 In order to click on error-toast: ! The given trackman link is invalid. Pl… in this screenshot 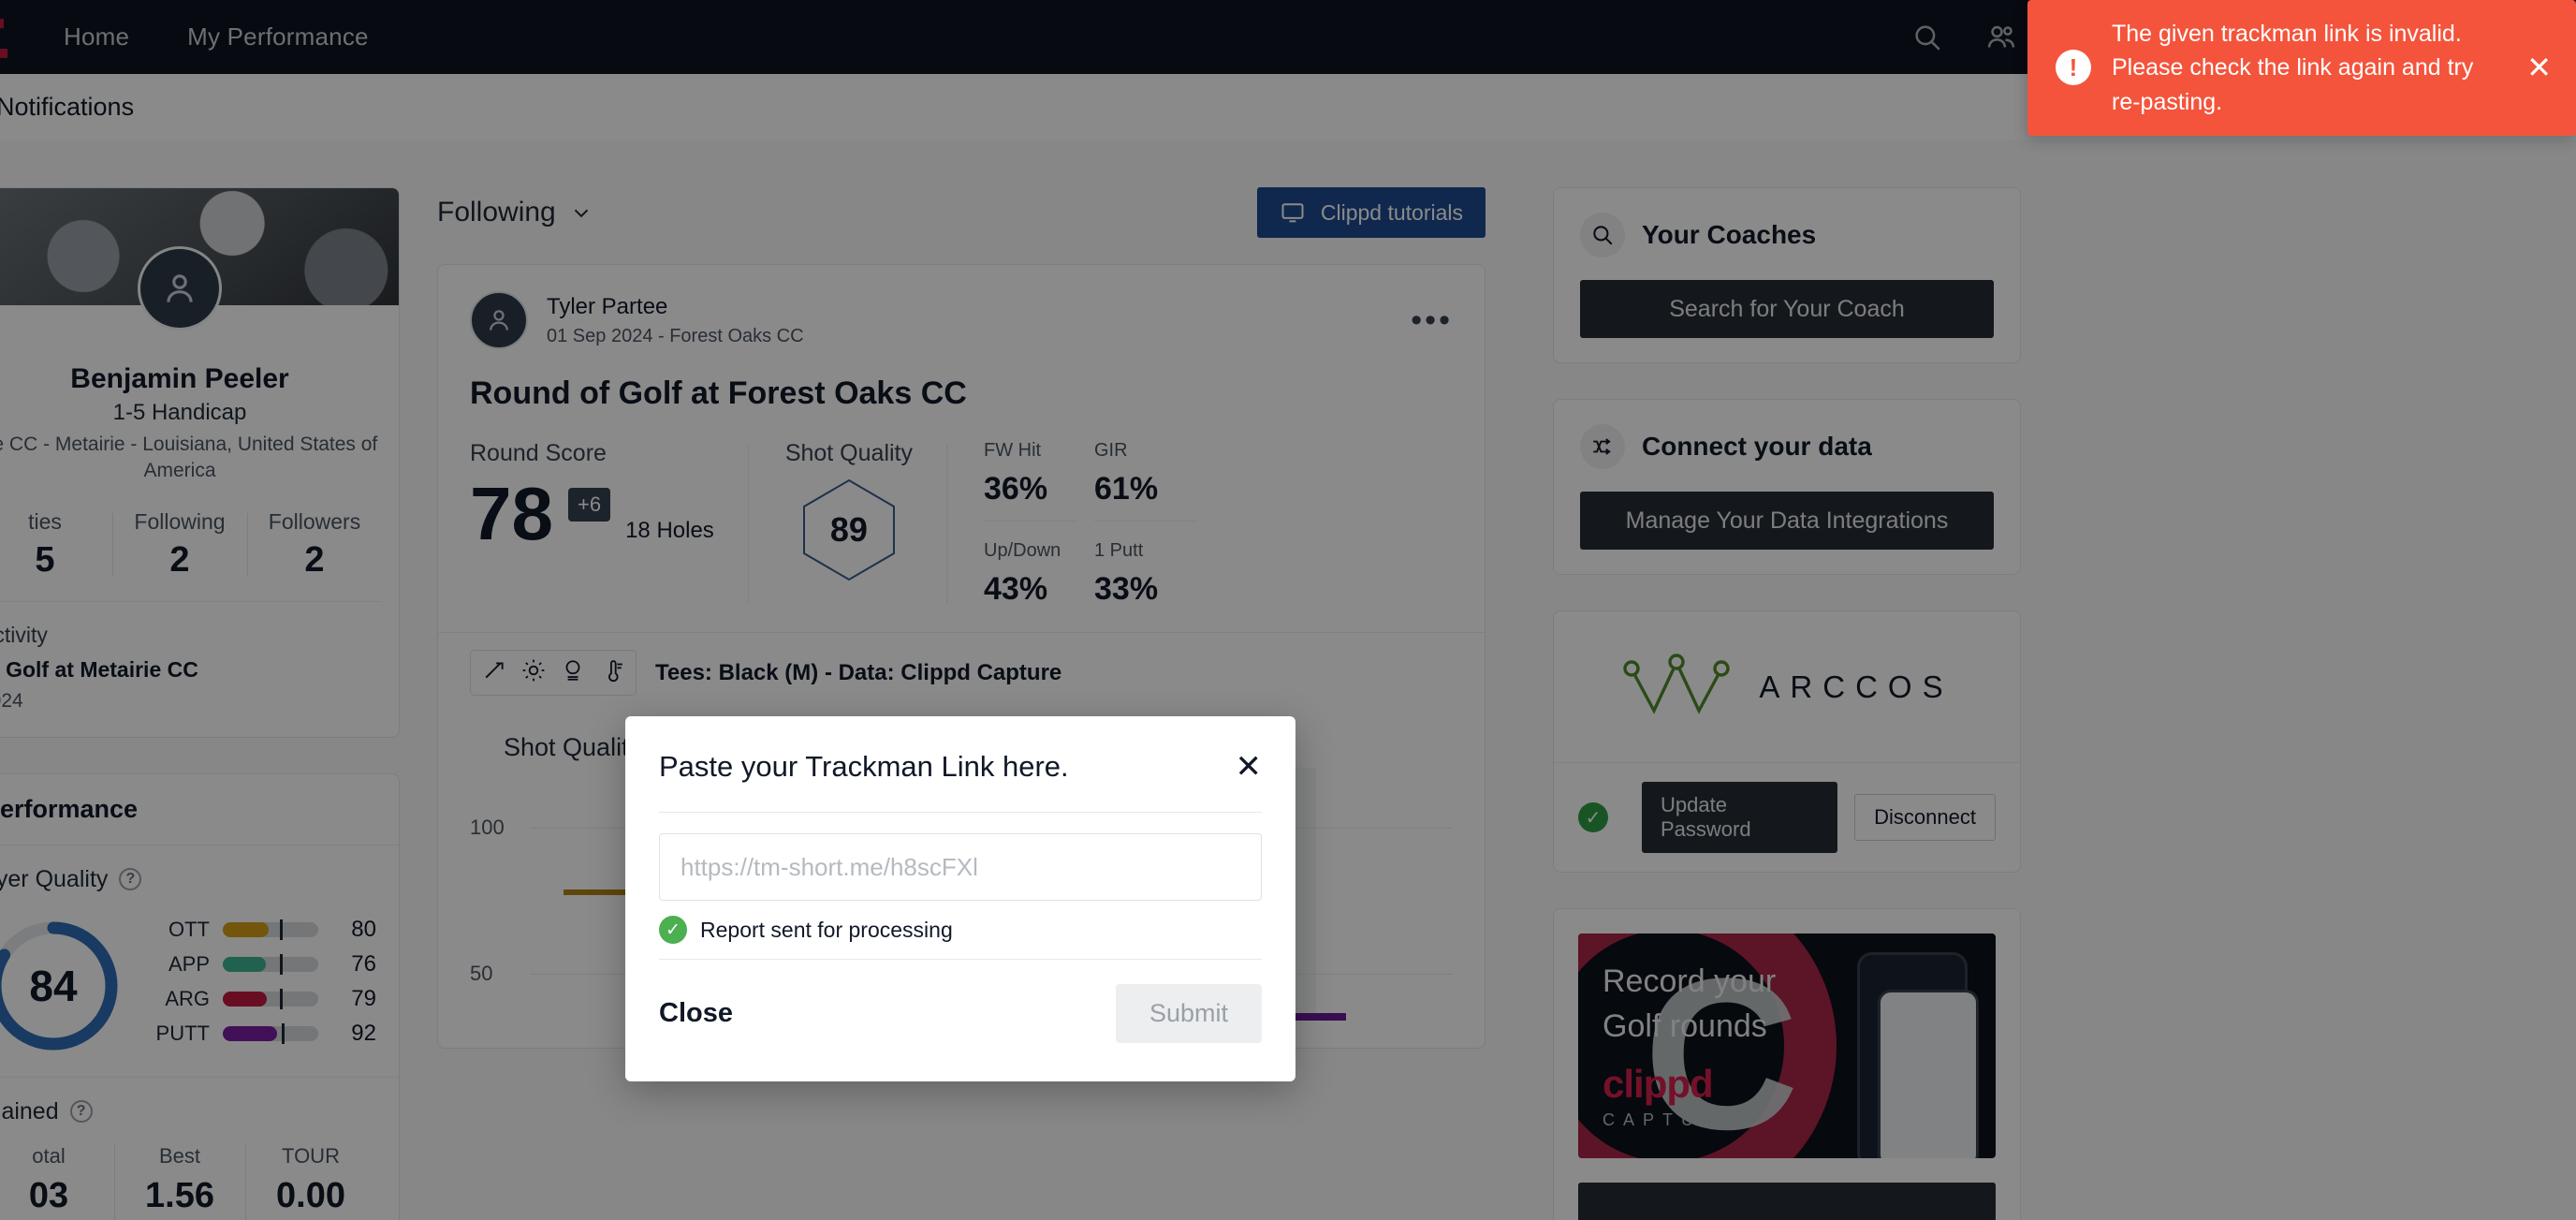, I will do `click(2301, 68)`.